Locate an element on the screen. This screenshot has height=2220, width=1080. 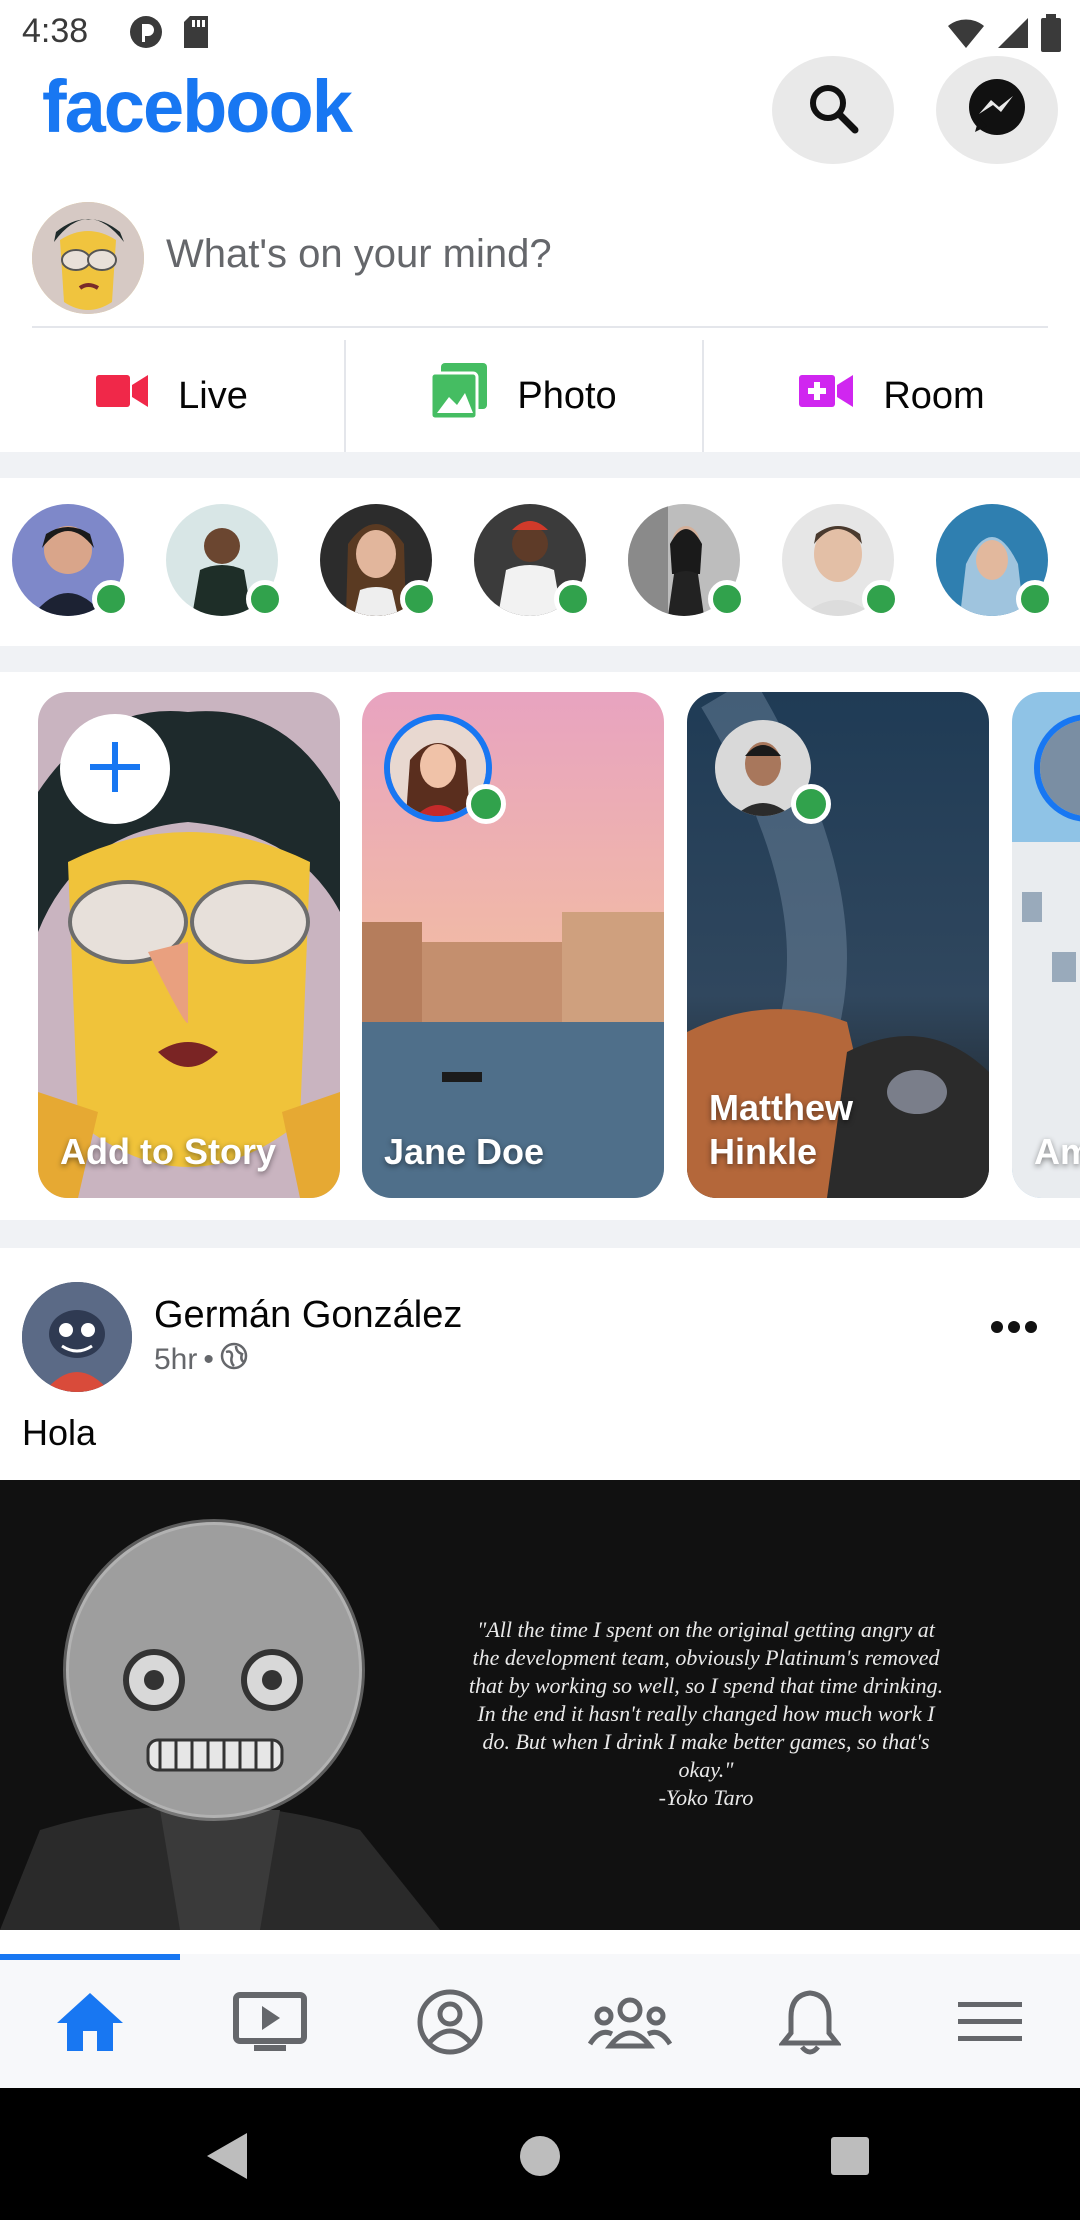
more-horizontal-icon is located at coordinates (1014, 1329).